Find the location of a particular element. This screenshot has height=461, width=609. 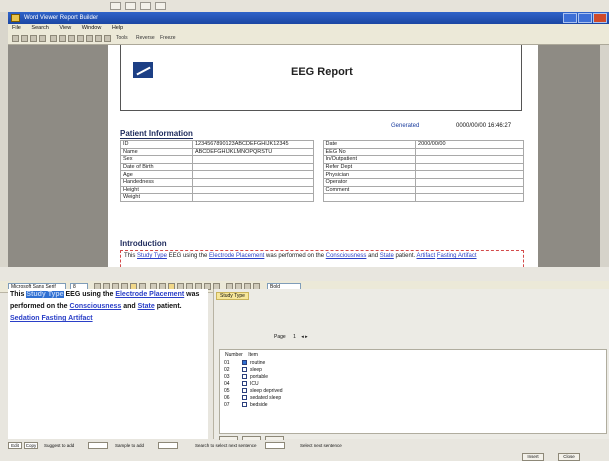

field-label is located at coordinates (369, 197).